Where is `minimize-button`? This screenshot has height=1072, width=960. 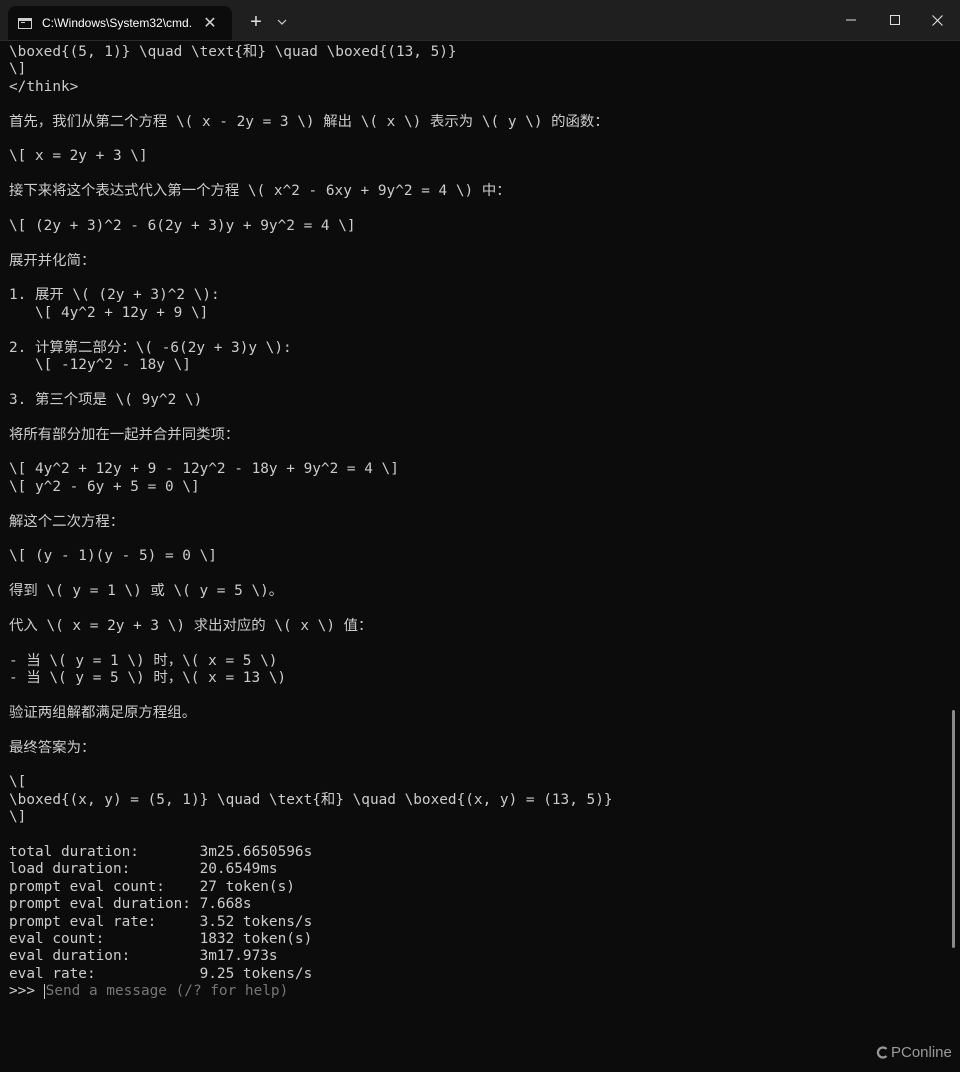 minimize-button is located at coordinates (851, 20).